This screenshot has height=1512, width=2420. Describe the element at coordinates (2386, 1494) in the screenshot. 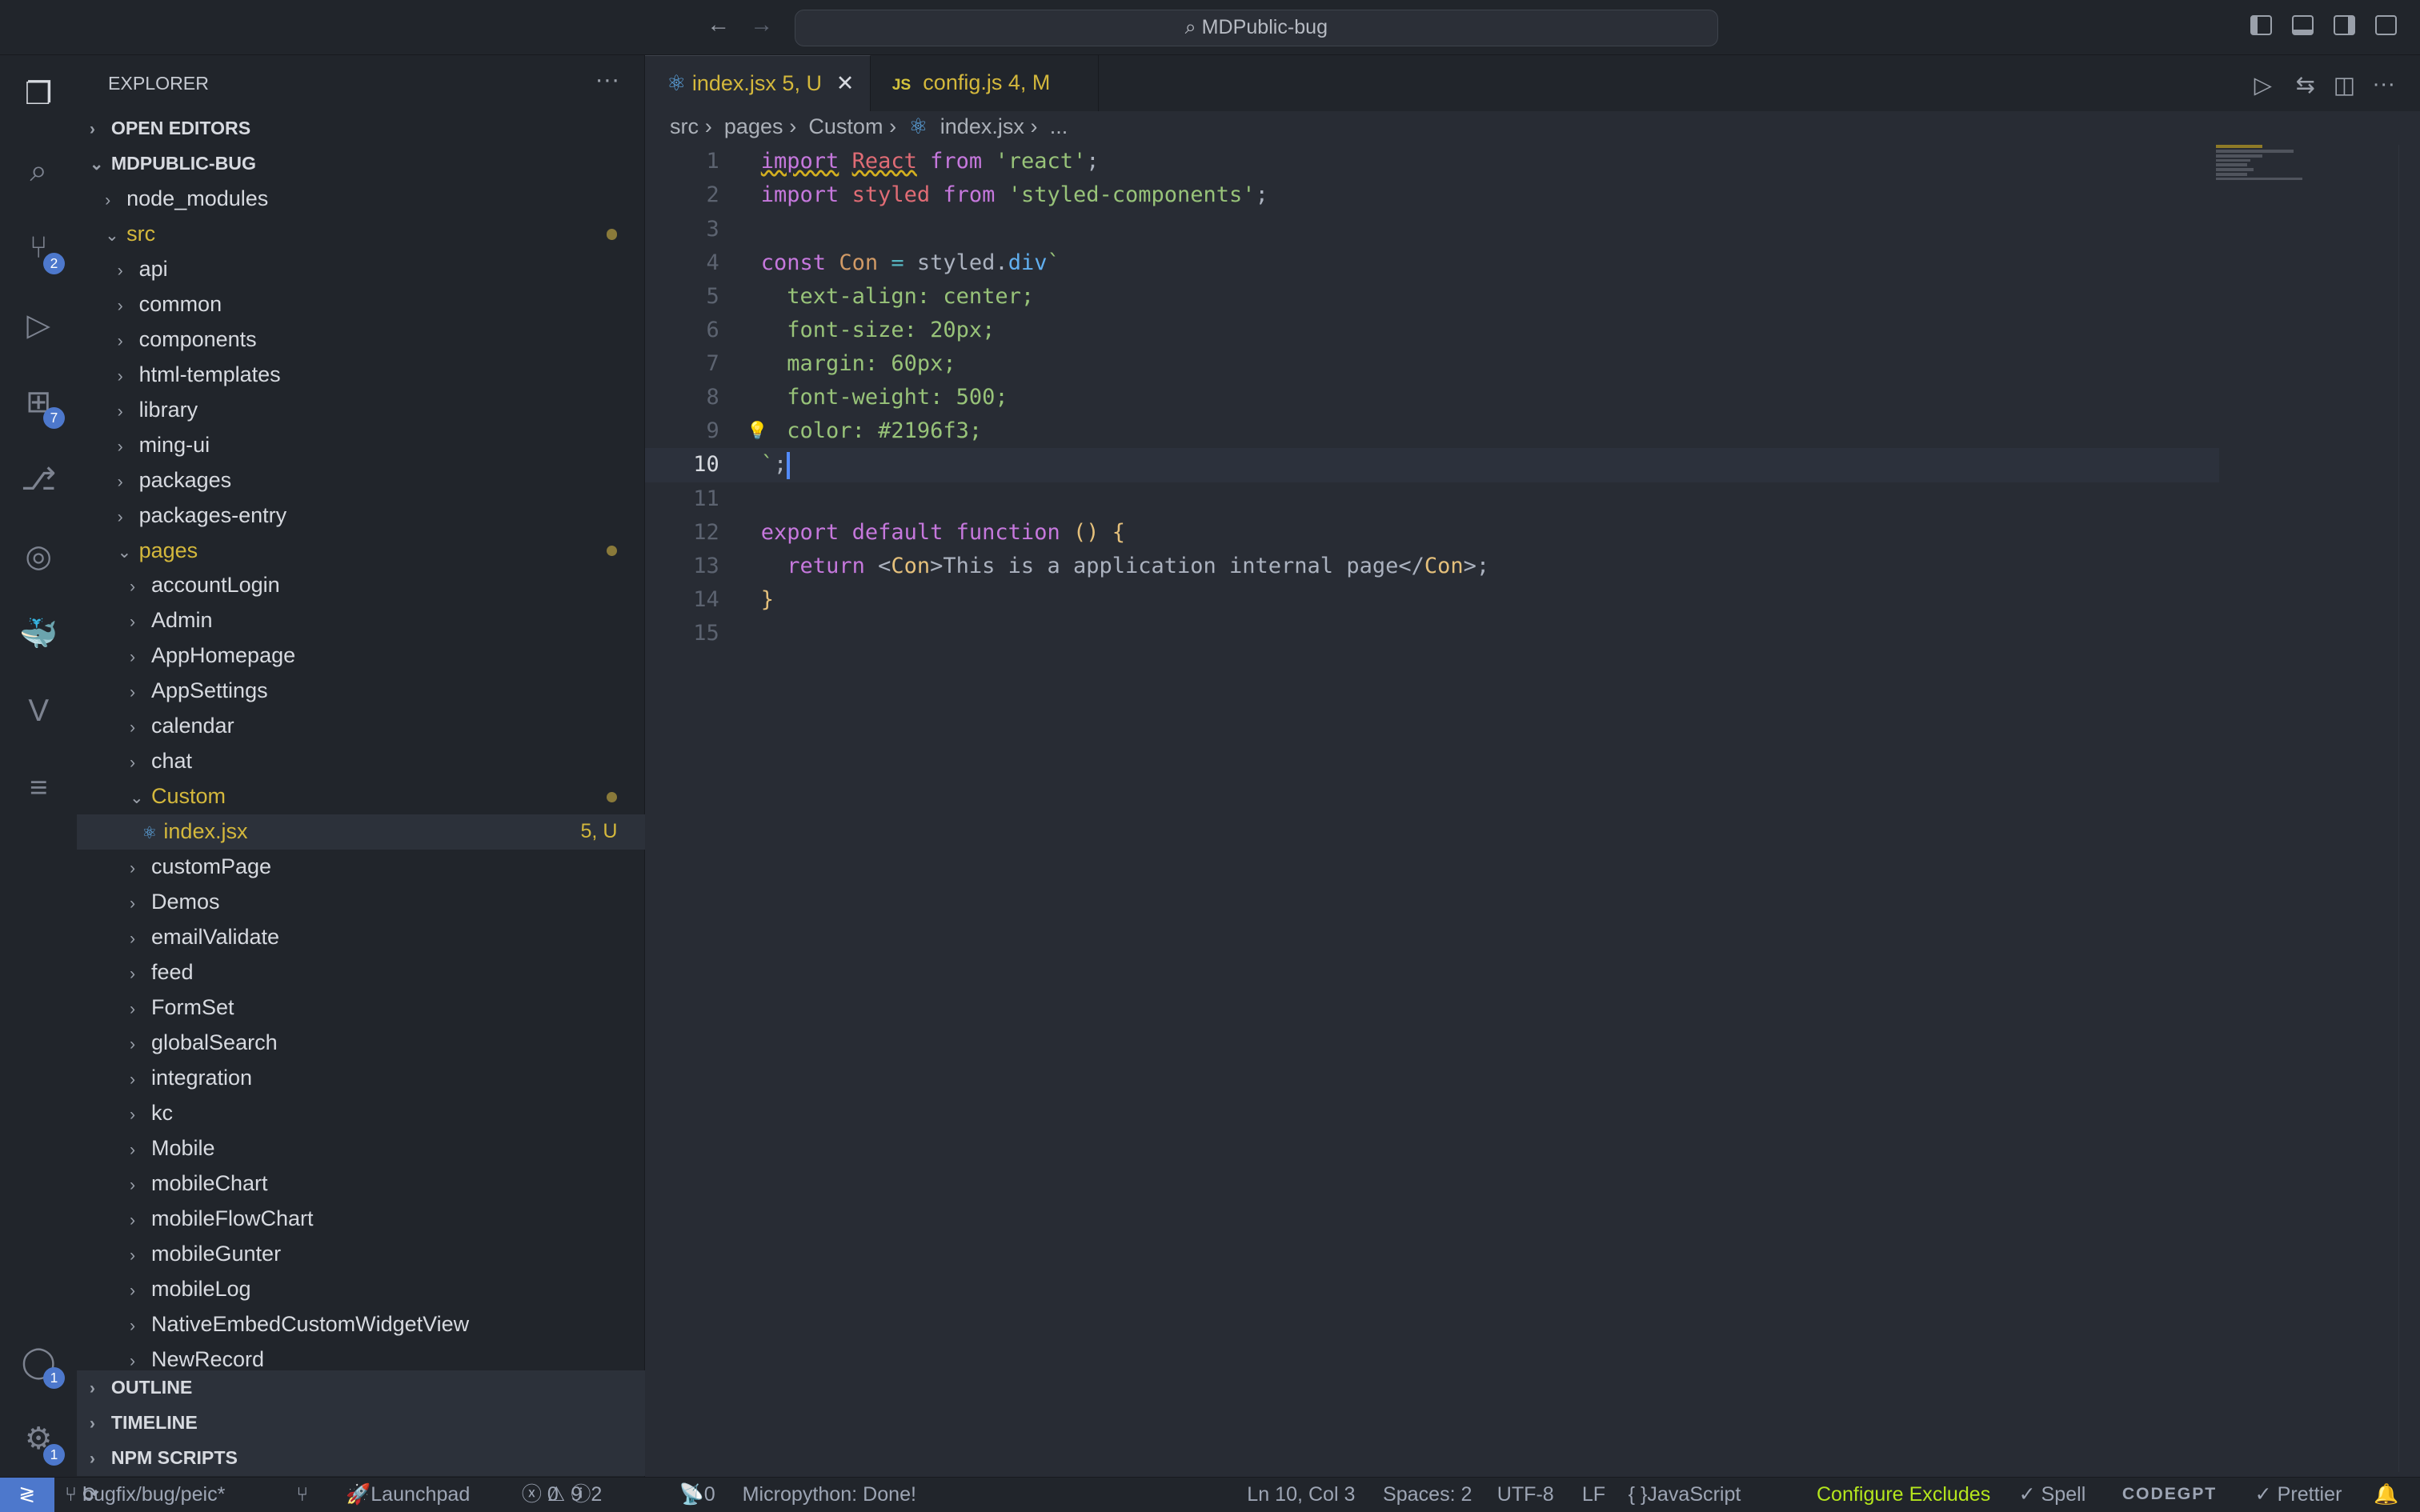

I see `notifications-bell-icon: 🔔` at that location.